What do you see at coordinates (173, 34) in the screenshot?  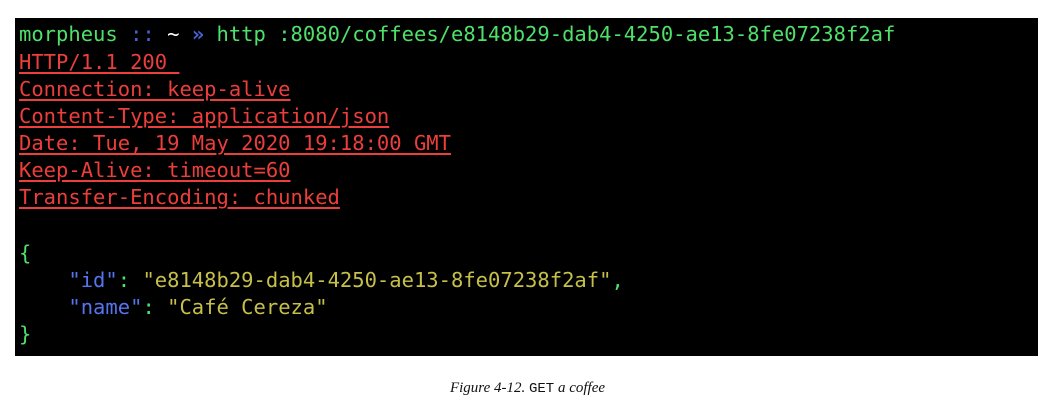 I see `prompt-path: ~` at bounding box center [173, 34].